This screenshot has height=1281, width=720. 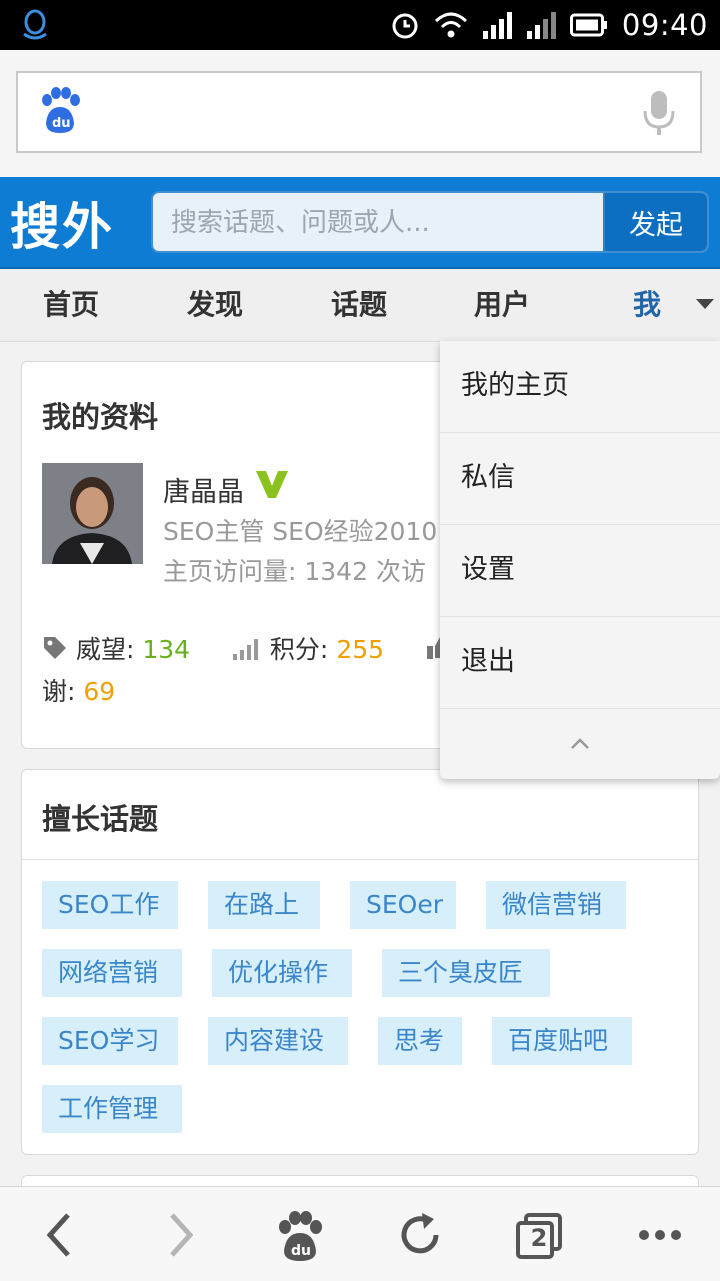 What do you see at coordinates (166, 649) in the screenshot?
I see `prestige-value: 134` at bounding box center [166, 649].